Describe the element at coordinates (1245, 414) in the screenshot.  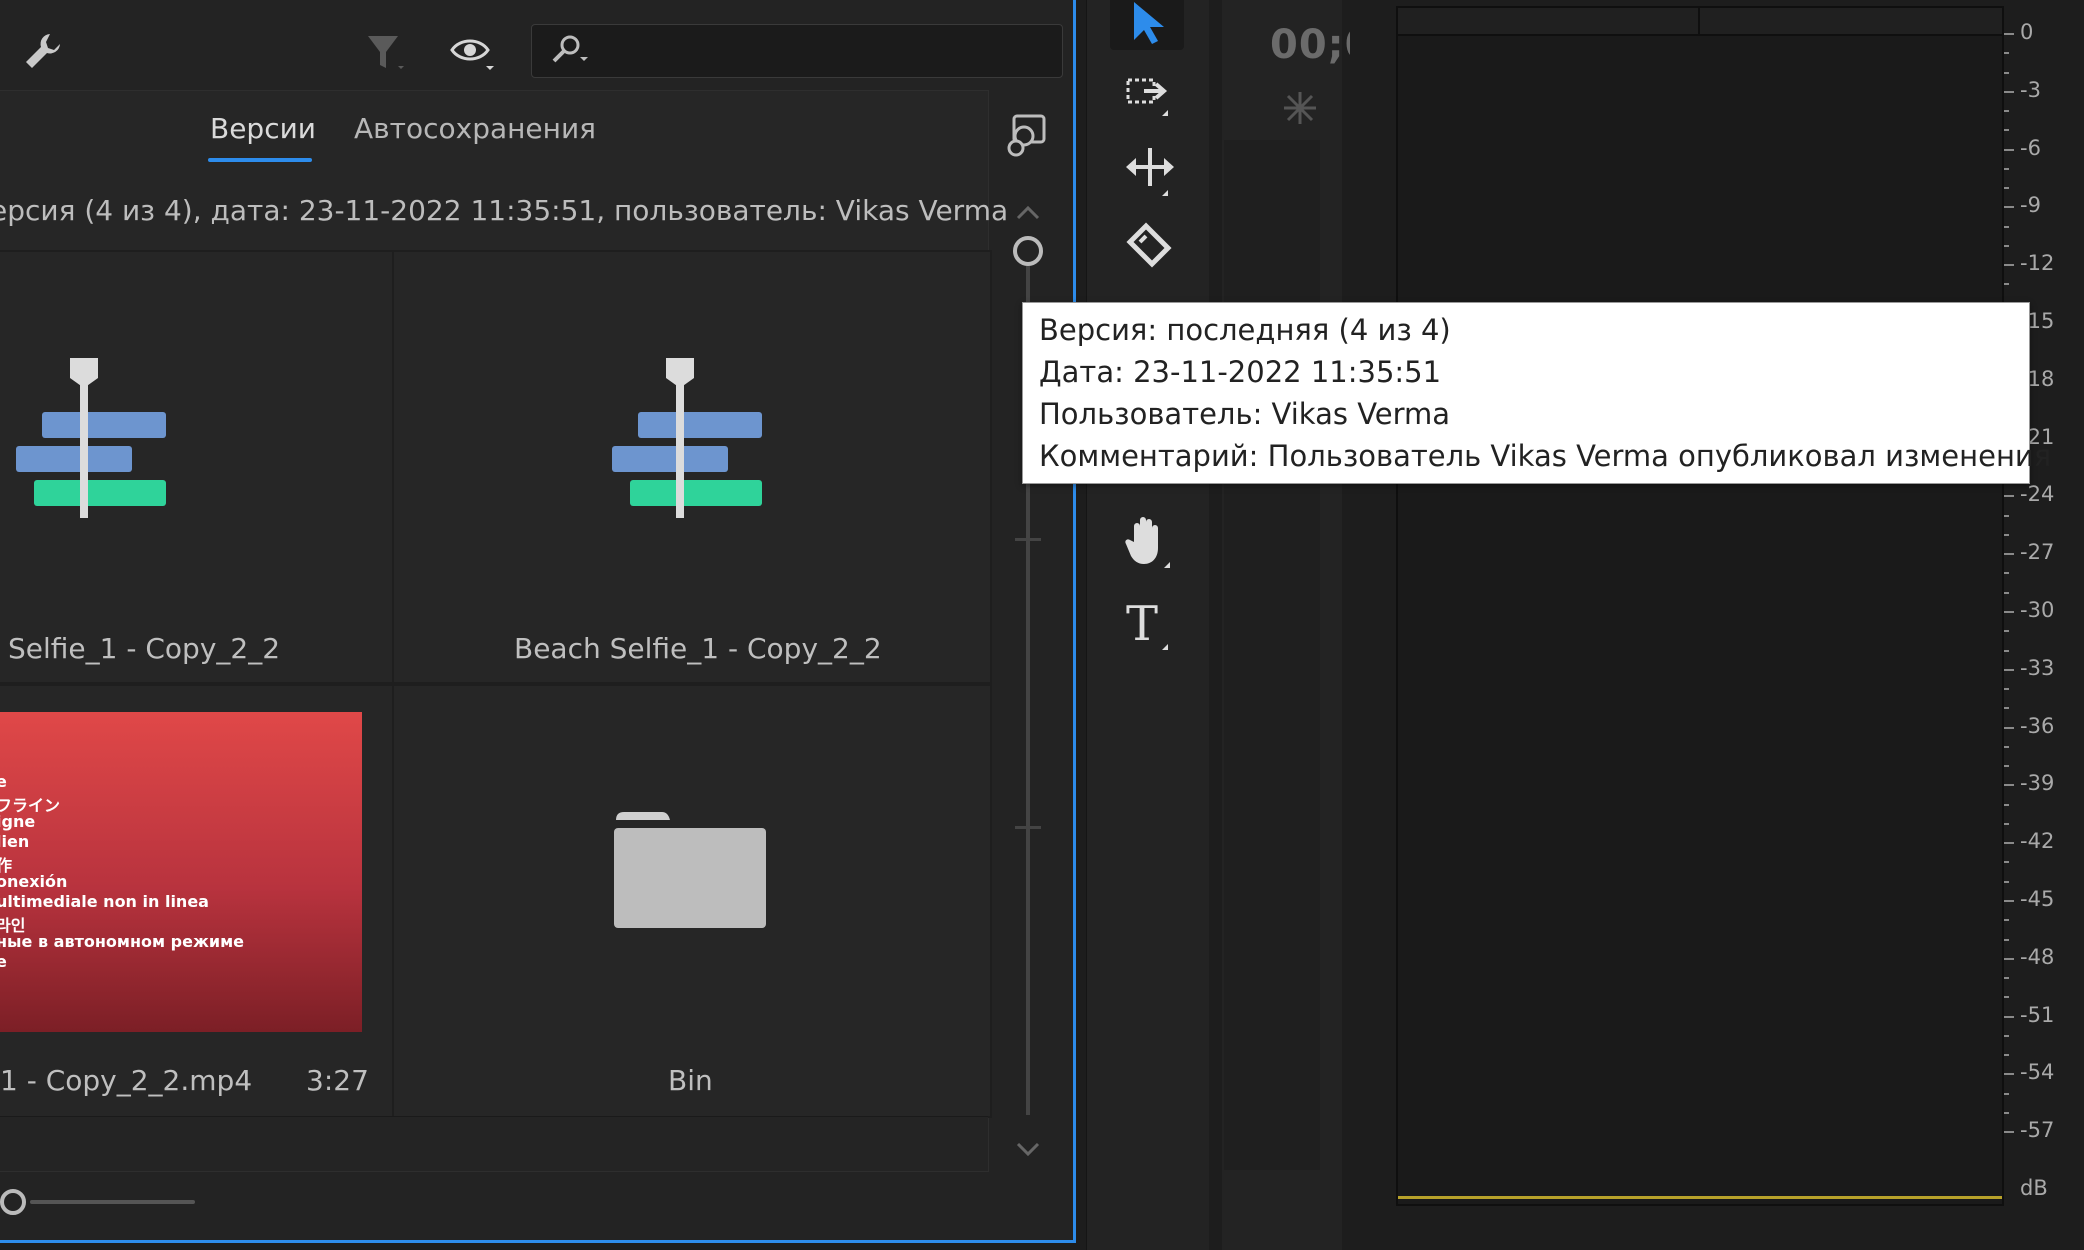
I see `tooltip-user: Пользователь: Vikas Verma` at that location.